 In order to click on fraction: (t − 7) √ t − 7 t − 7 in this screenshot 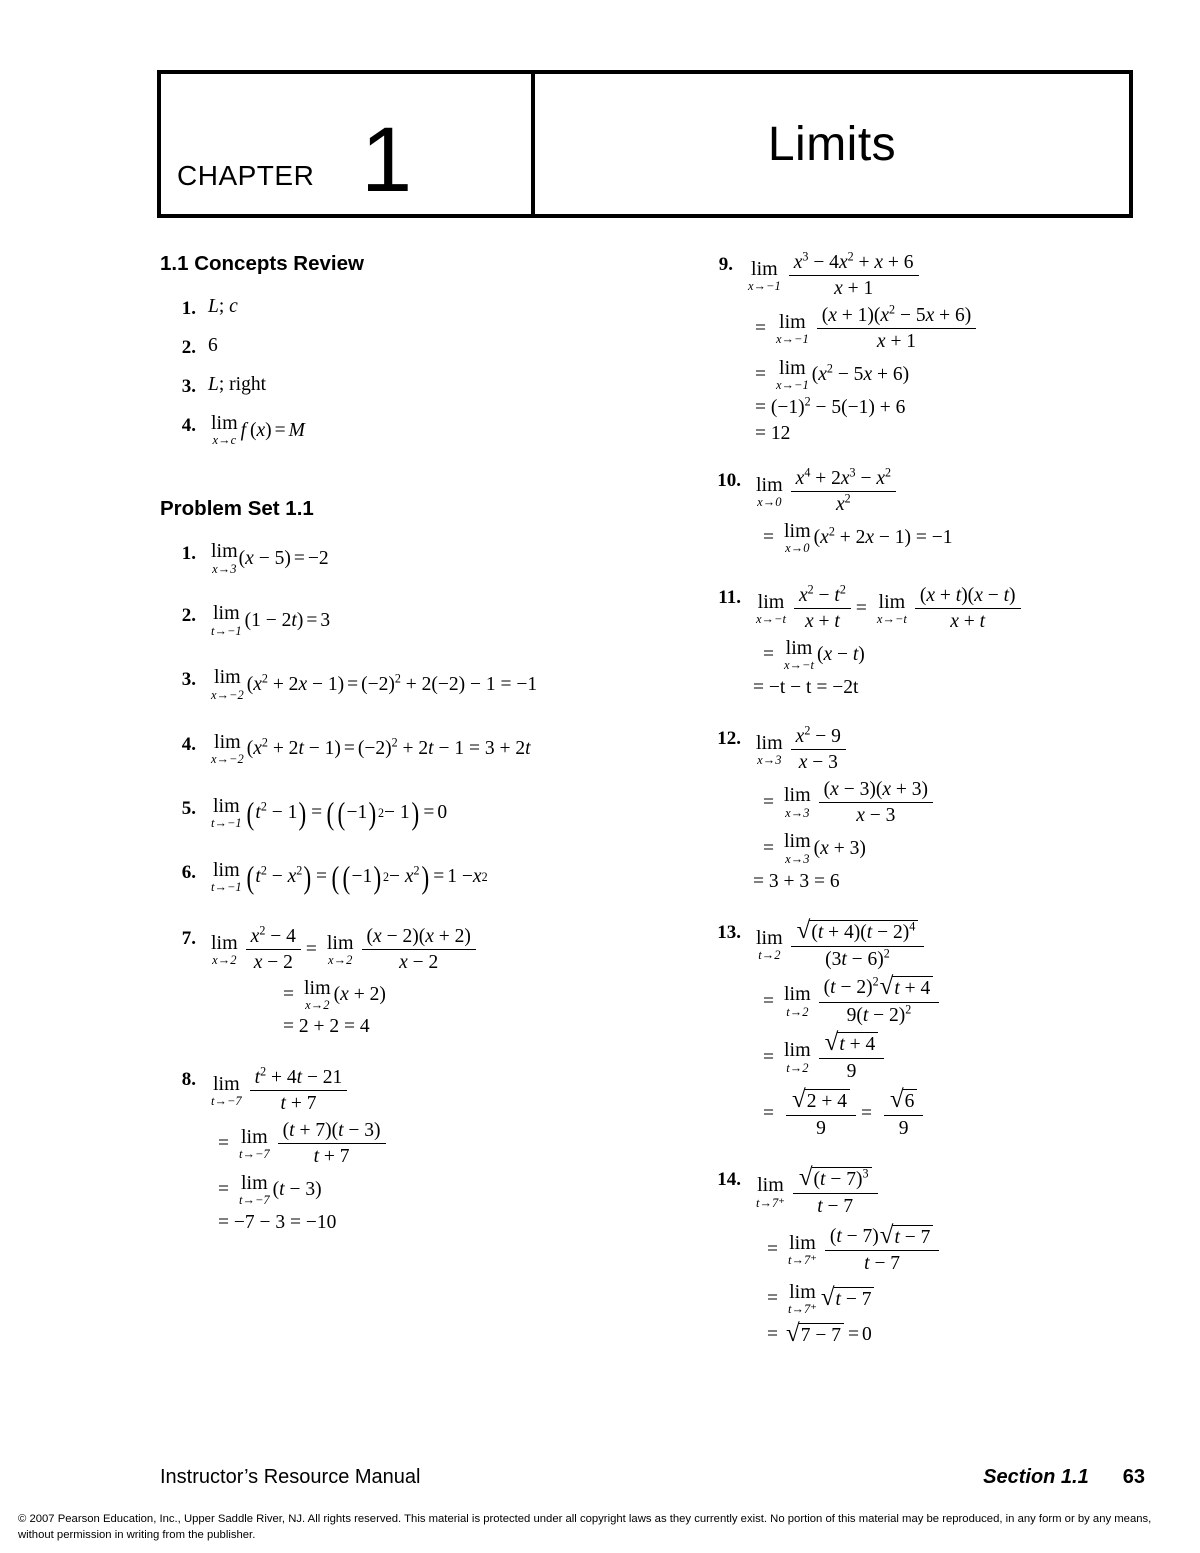, I will do `click(882, 1249)`.